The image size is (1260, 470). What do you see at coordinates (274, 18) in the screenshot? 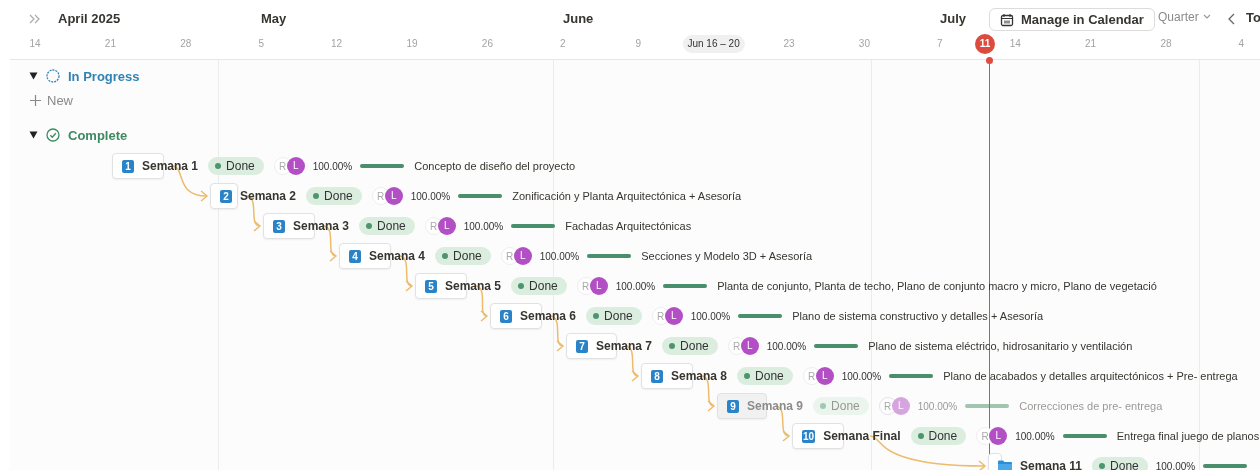
I see `month-label: May` at bounding box center [274, 18].